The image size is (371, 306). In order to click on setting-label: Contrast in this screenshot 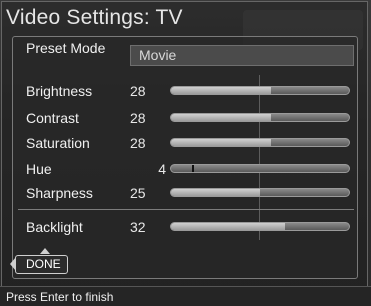, I will do `click(52, 118)`.